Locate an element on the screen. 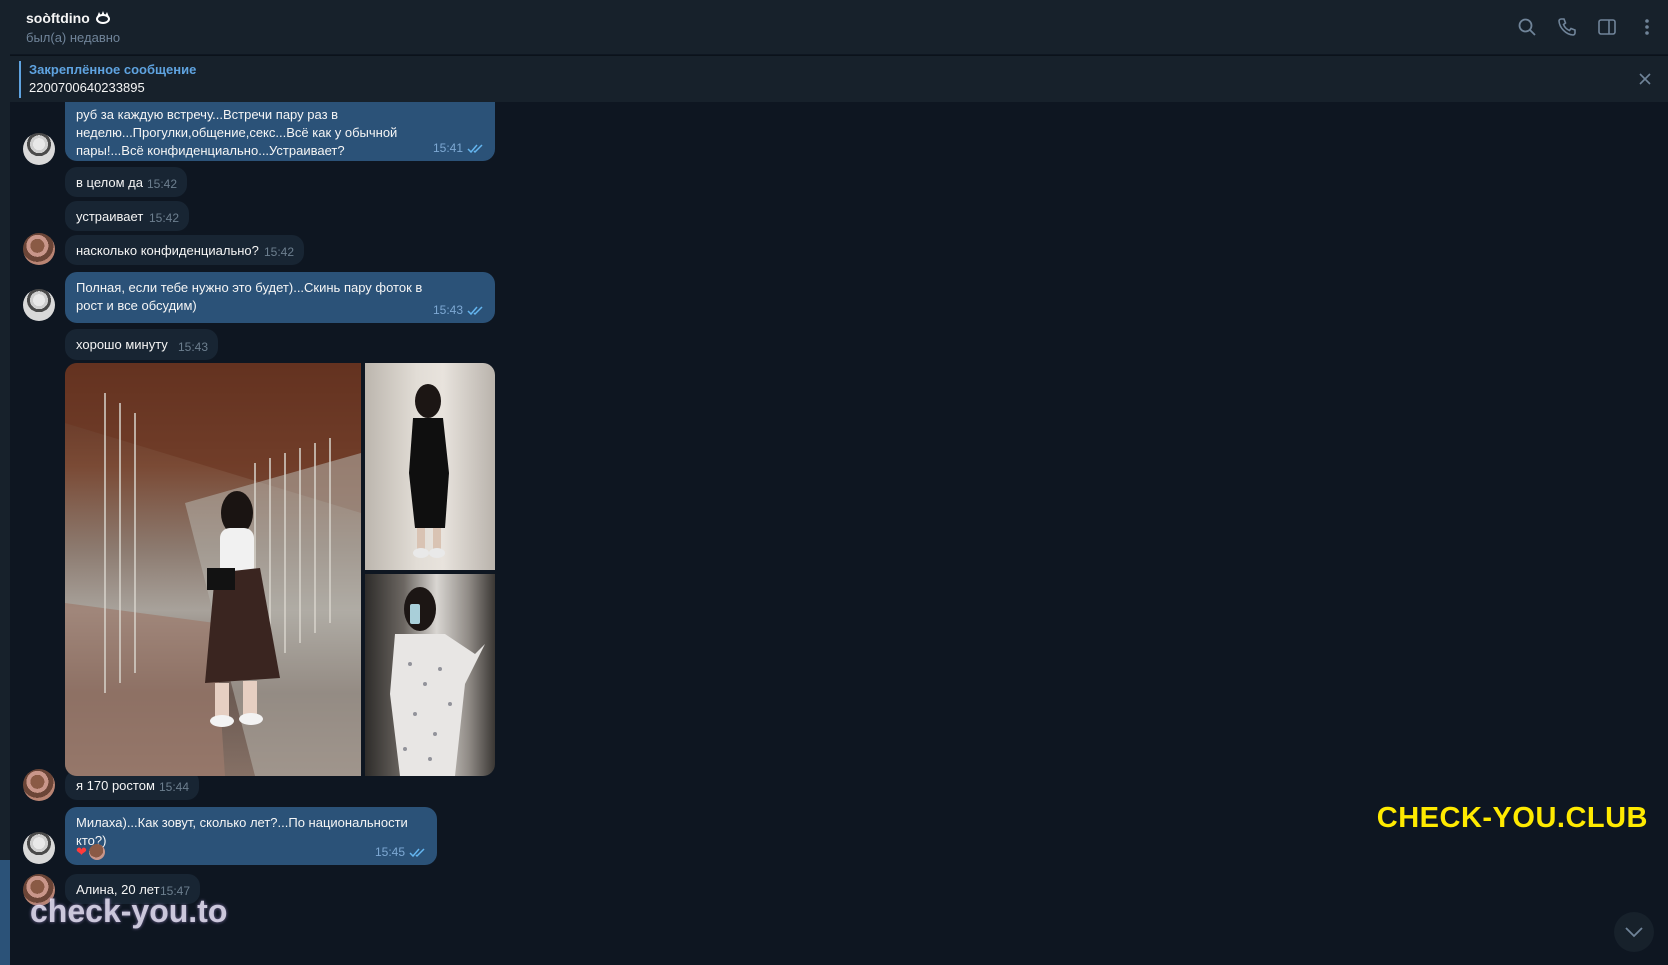  chat-title: soòftdino is located at coordinates (69, 18).